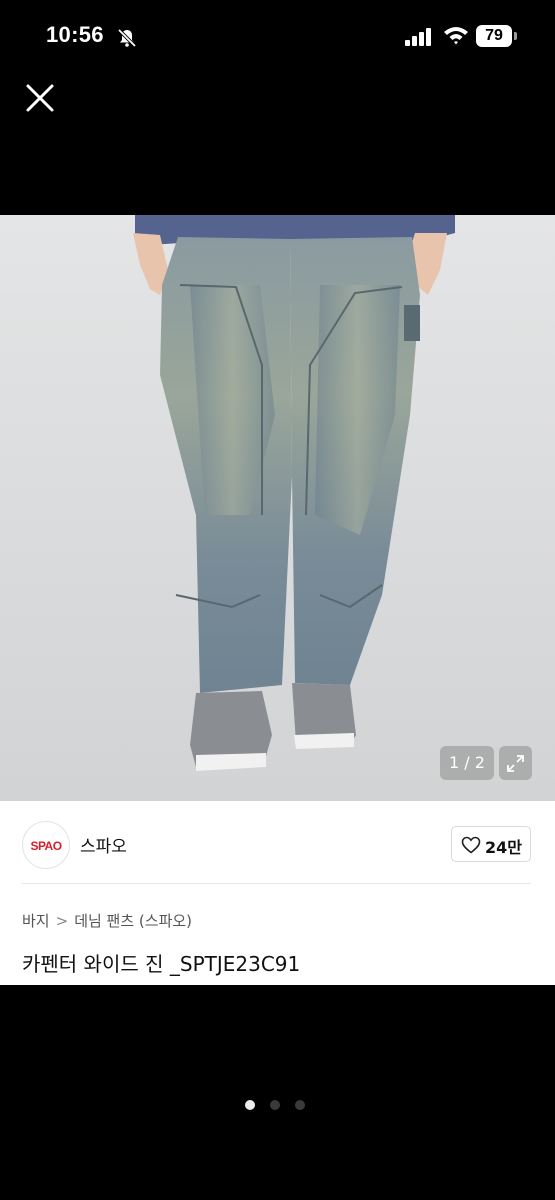 This screenshot has width=555, height=1200. Describe the element at coordinates (471, 845) in the screenshot. I see `heart-icon` at that location.